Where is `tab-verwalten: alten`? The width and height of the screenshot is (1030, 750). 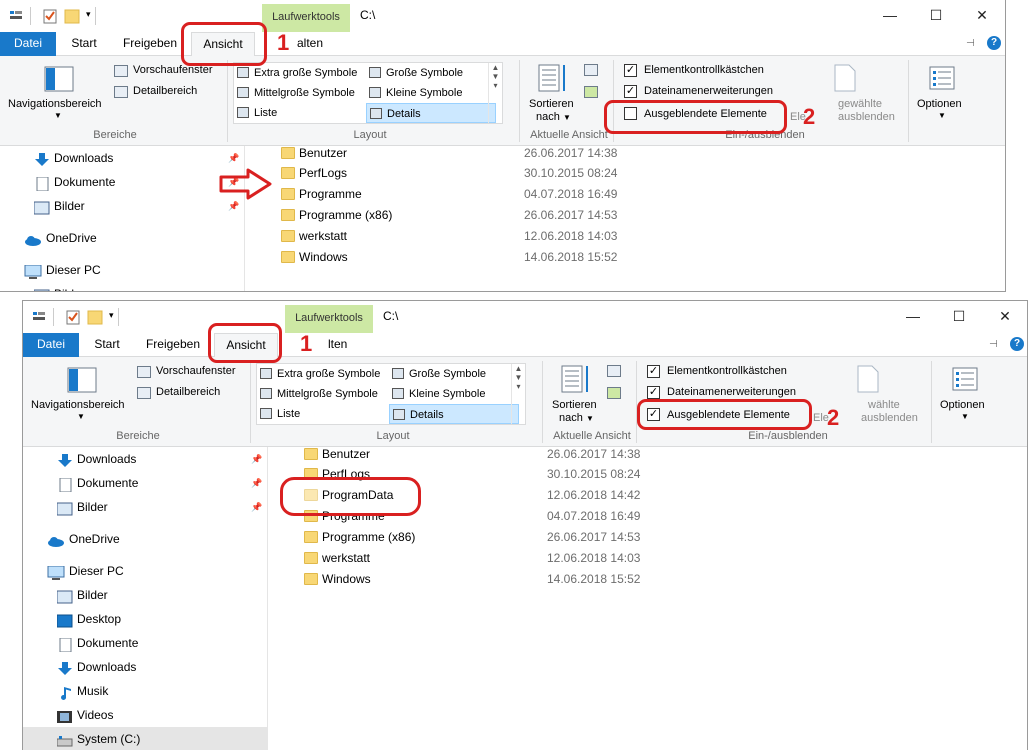
tab-verwalten: alten is located at coordinates (317, 44).